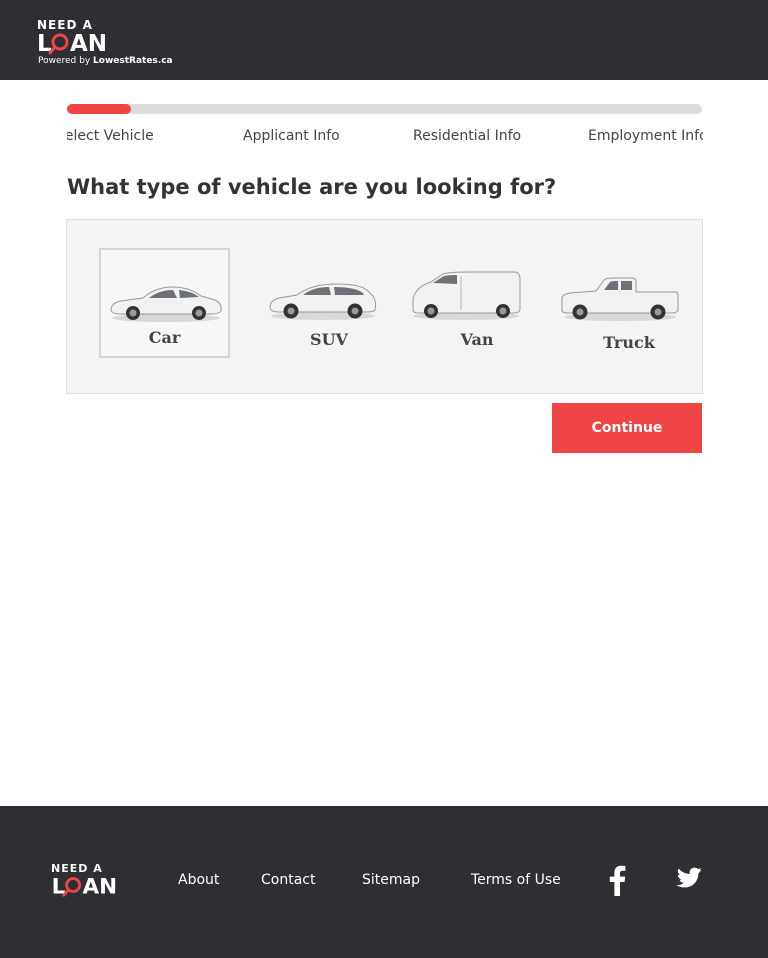 The image size is (768, 958). Describe the element at coordinates (516, 880) in the screenshot. I see `footer-link-terms: Terms of Use` at that location.